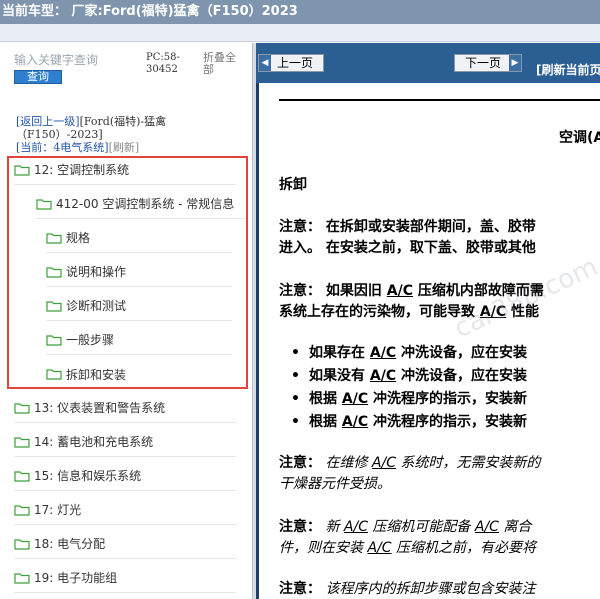 Image resolution: width=600 pixels, height=599 pixels. Describe the element at coordinates (515, 527) in the screenshot. I see `text-run: 离合` at that location.